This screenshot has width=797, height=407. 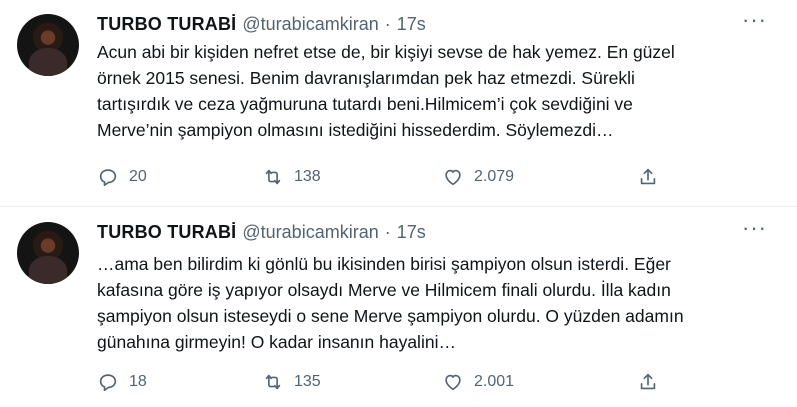 What do you see at coordinates (291, 177) in the screenshot?
I see `retweet-button: 138` at bounding box center [291, 177].